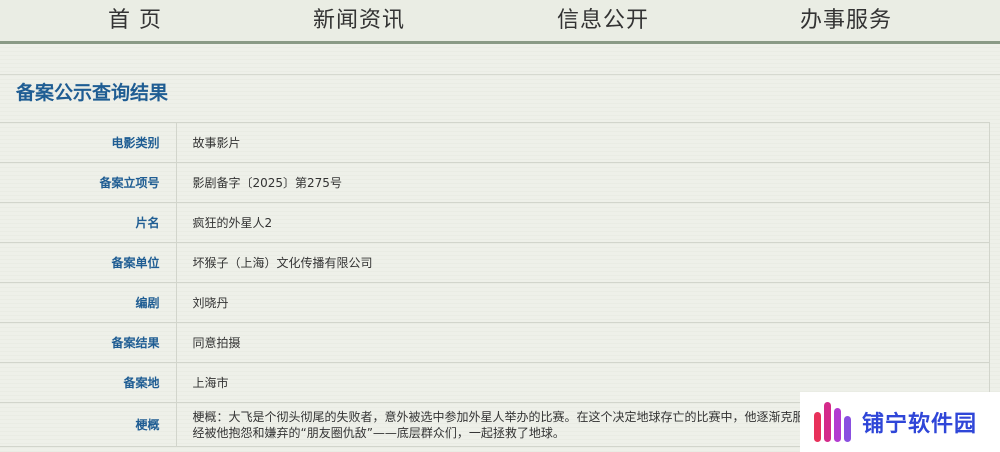  What do you see at coordinates (500, 22) in the screenshot?
I see `top-navigation: 首 页 新闻资讯 信息公开 办事服务` at bounding box center [500, 22].